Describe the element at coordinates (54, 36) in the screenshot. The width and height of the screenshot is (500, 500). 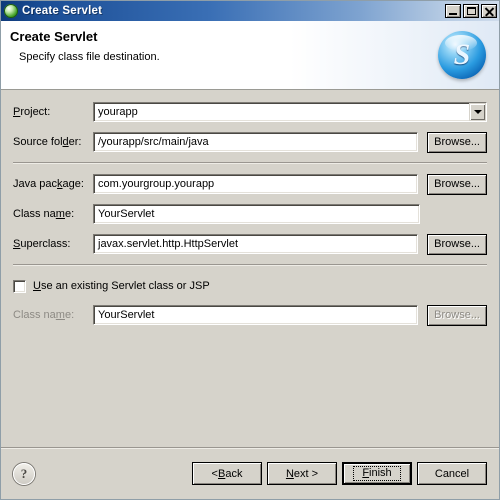
I see `page-title: Create Servlet` at that location.